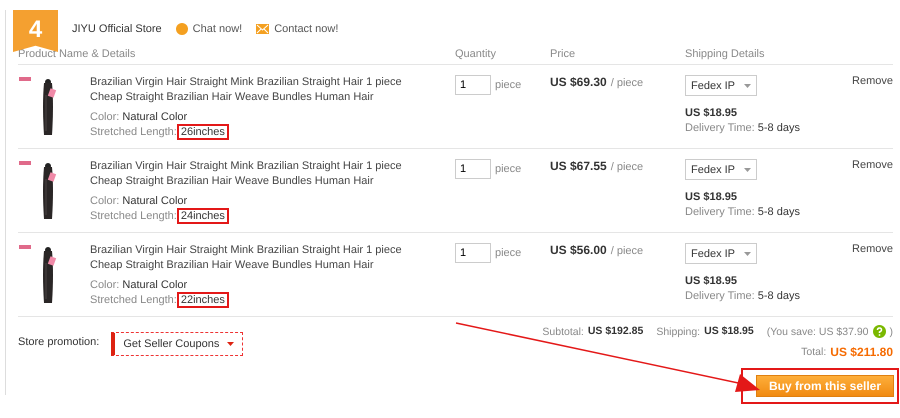 The height and width of the screenshot is (418, 900). Describe the element at coordinates (813, 352) in the screenshot. I see `total-label: Total:` at that location.